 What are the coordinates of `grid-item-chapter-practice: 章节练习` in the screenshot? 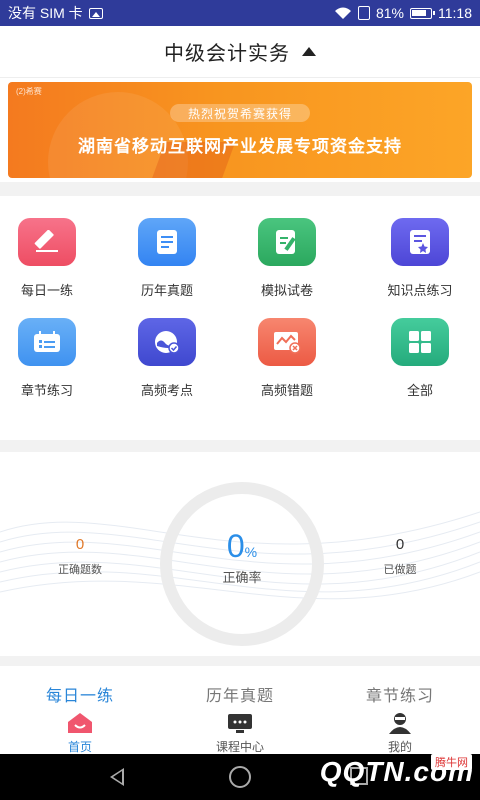 It's located at (53, 358).